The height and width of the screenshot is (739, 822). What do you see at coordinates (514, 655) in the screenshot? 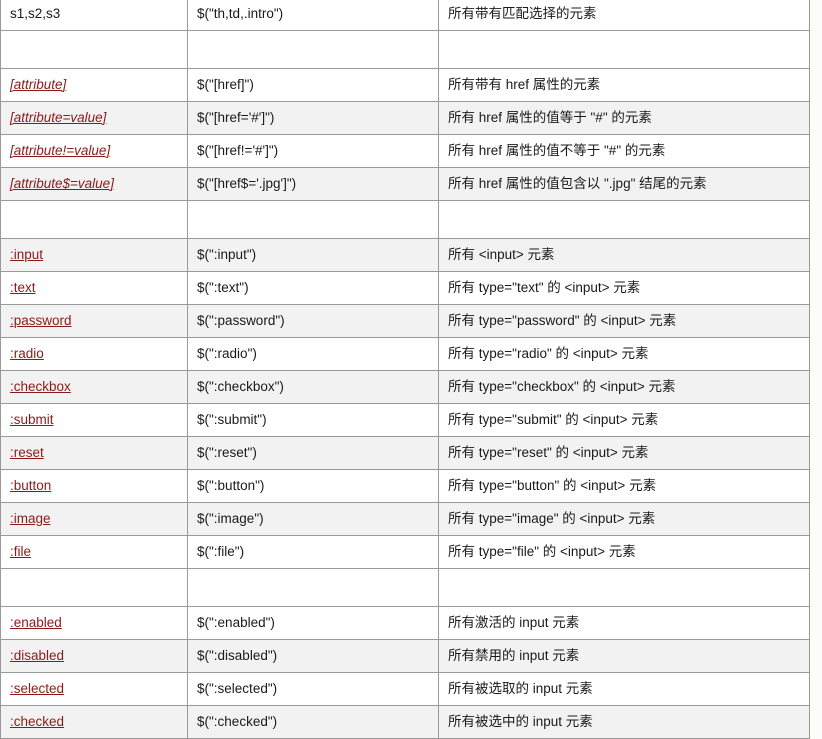
I see `description-text: 所有禁用的 input 元素` at bounding box center [514, 655].